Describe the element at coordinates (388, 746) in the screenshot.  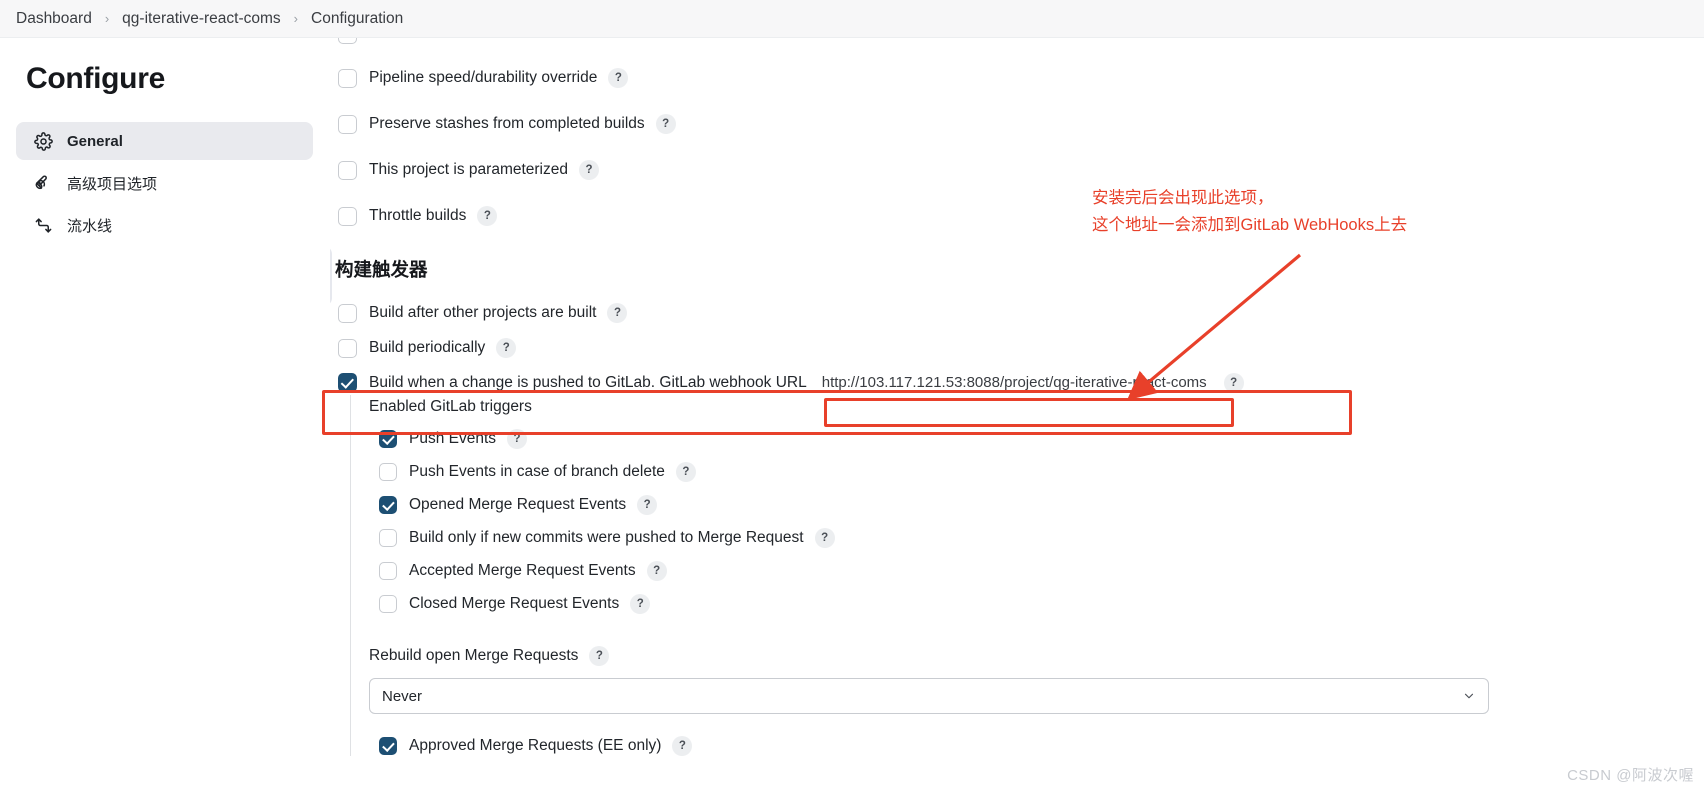
I see `checkbox-approved-merge-requests` at that location.